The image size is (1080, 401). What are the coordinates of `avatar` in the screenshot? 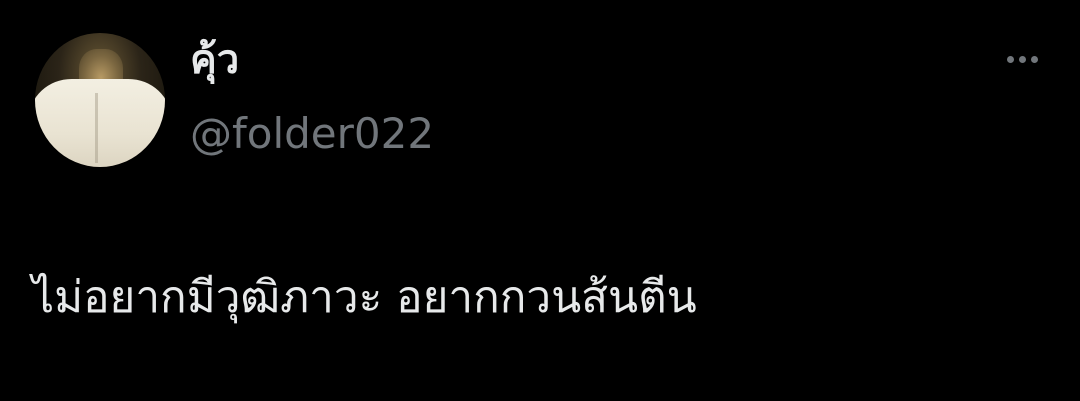 It's located at (100, 100).